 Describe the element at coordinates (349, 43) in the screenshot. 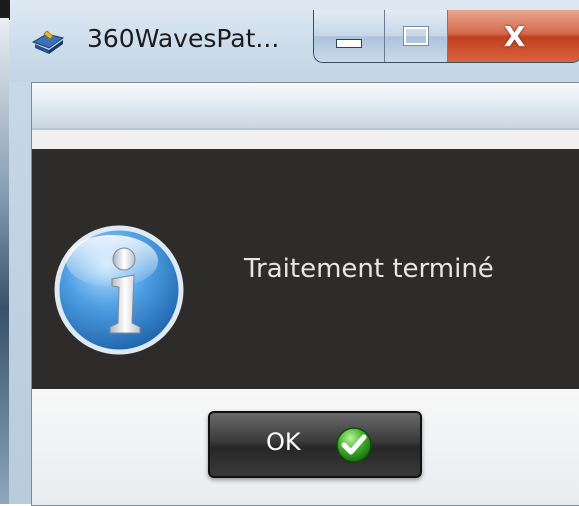

I see `minimize-icon` at that location.